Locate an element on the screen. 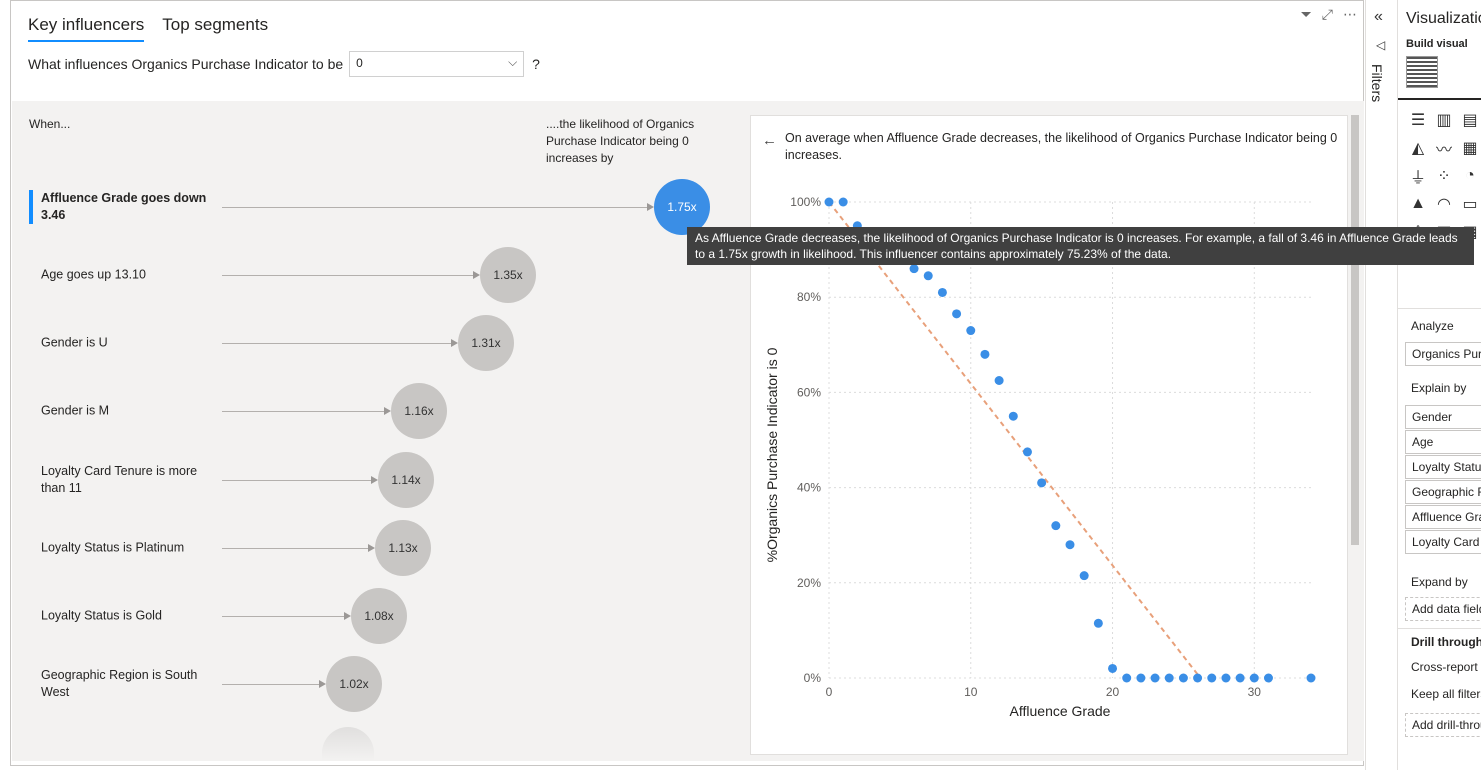 The width and height of the screenshot is (1481, 770). more-options-icon: ⋯ is located at coordinates (1350, 14).